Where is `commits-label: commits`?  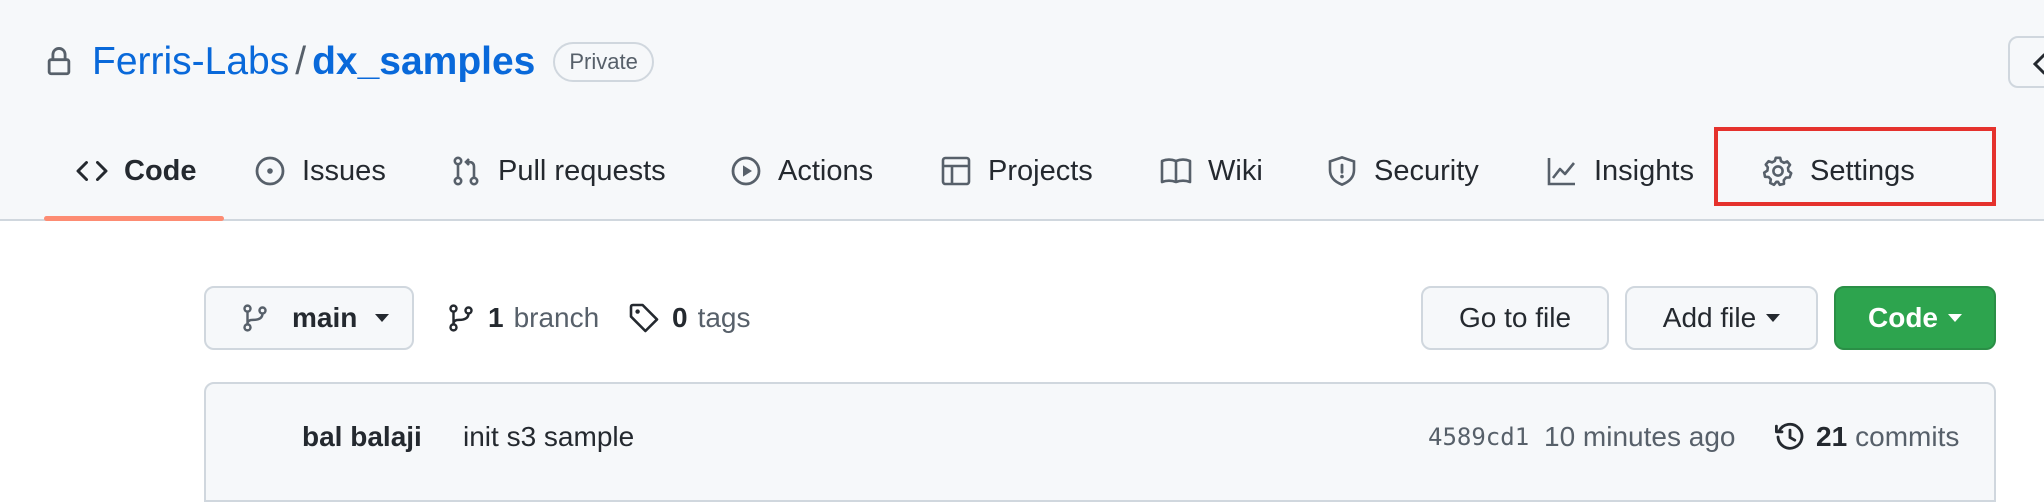 commits-label: commits is located at coordinates (1907, 436).